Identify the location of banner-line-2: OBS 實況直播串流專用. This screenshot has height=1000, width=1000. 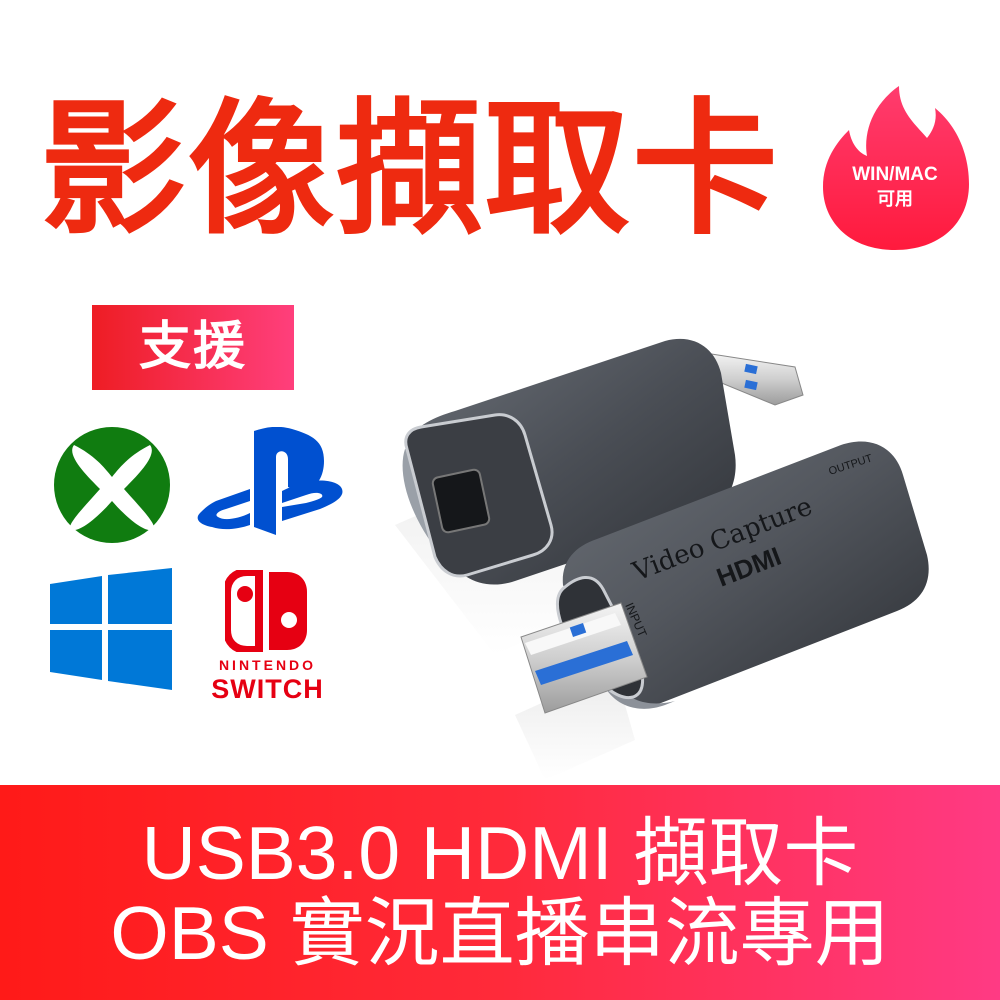
(500, 933).